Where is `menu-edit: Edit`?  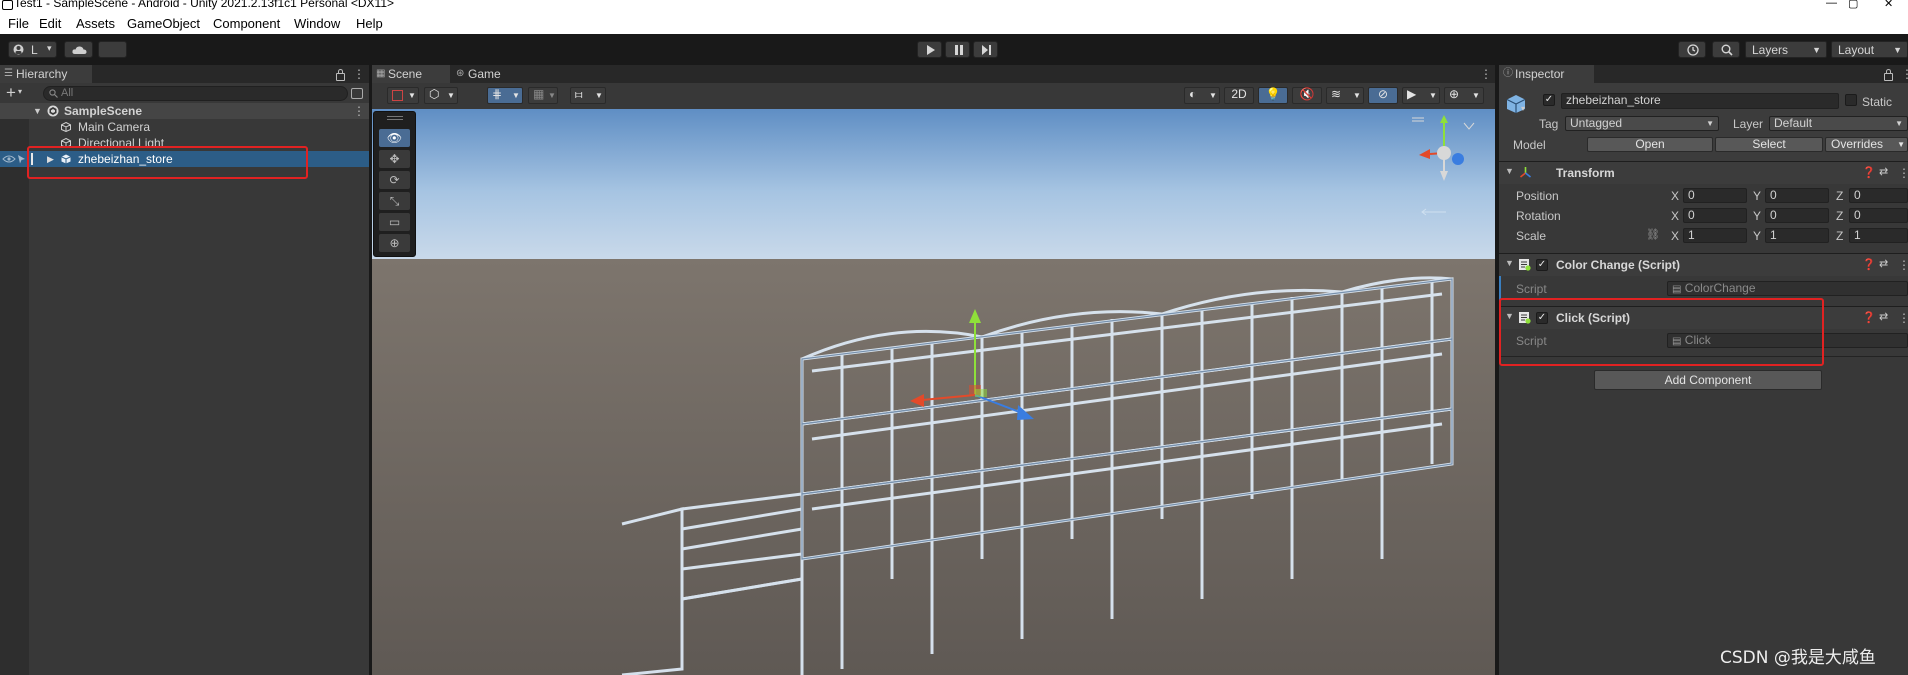
menu-edit: Edit is located at coordinates (50, 23).